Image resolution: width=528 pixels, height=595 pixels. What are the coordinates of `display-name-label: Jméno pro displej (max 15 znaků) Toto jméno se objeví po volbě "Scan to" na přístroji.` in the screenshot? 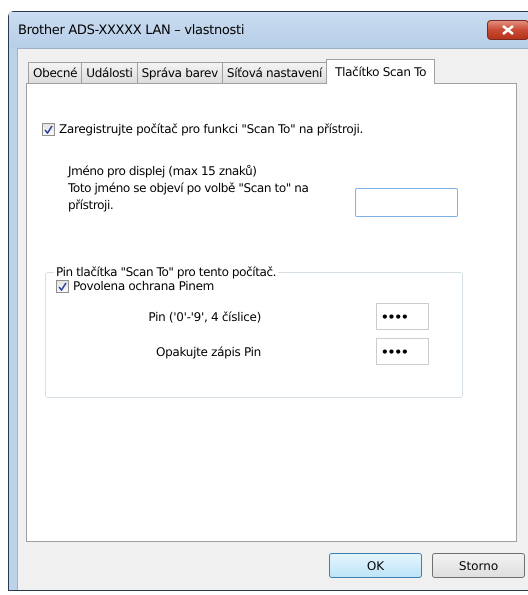 It's located at (189, 188).